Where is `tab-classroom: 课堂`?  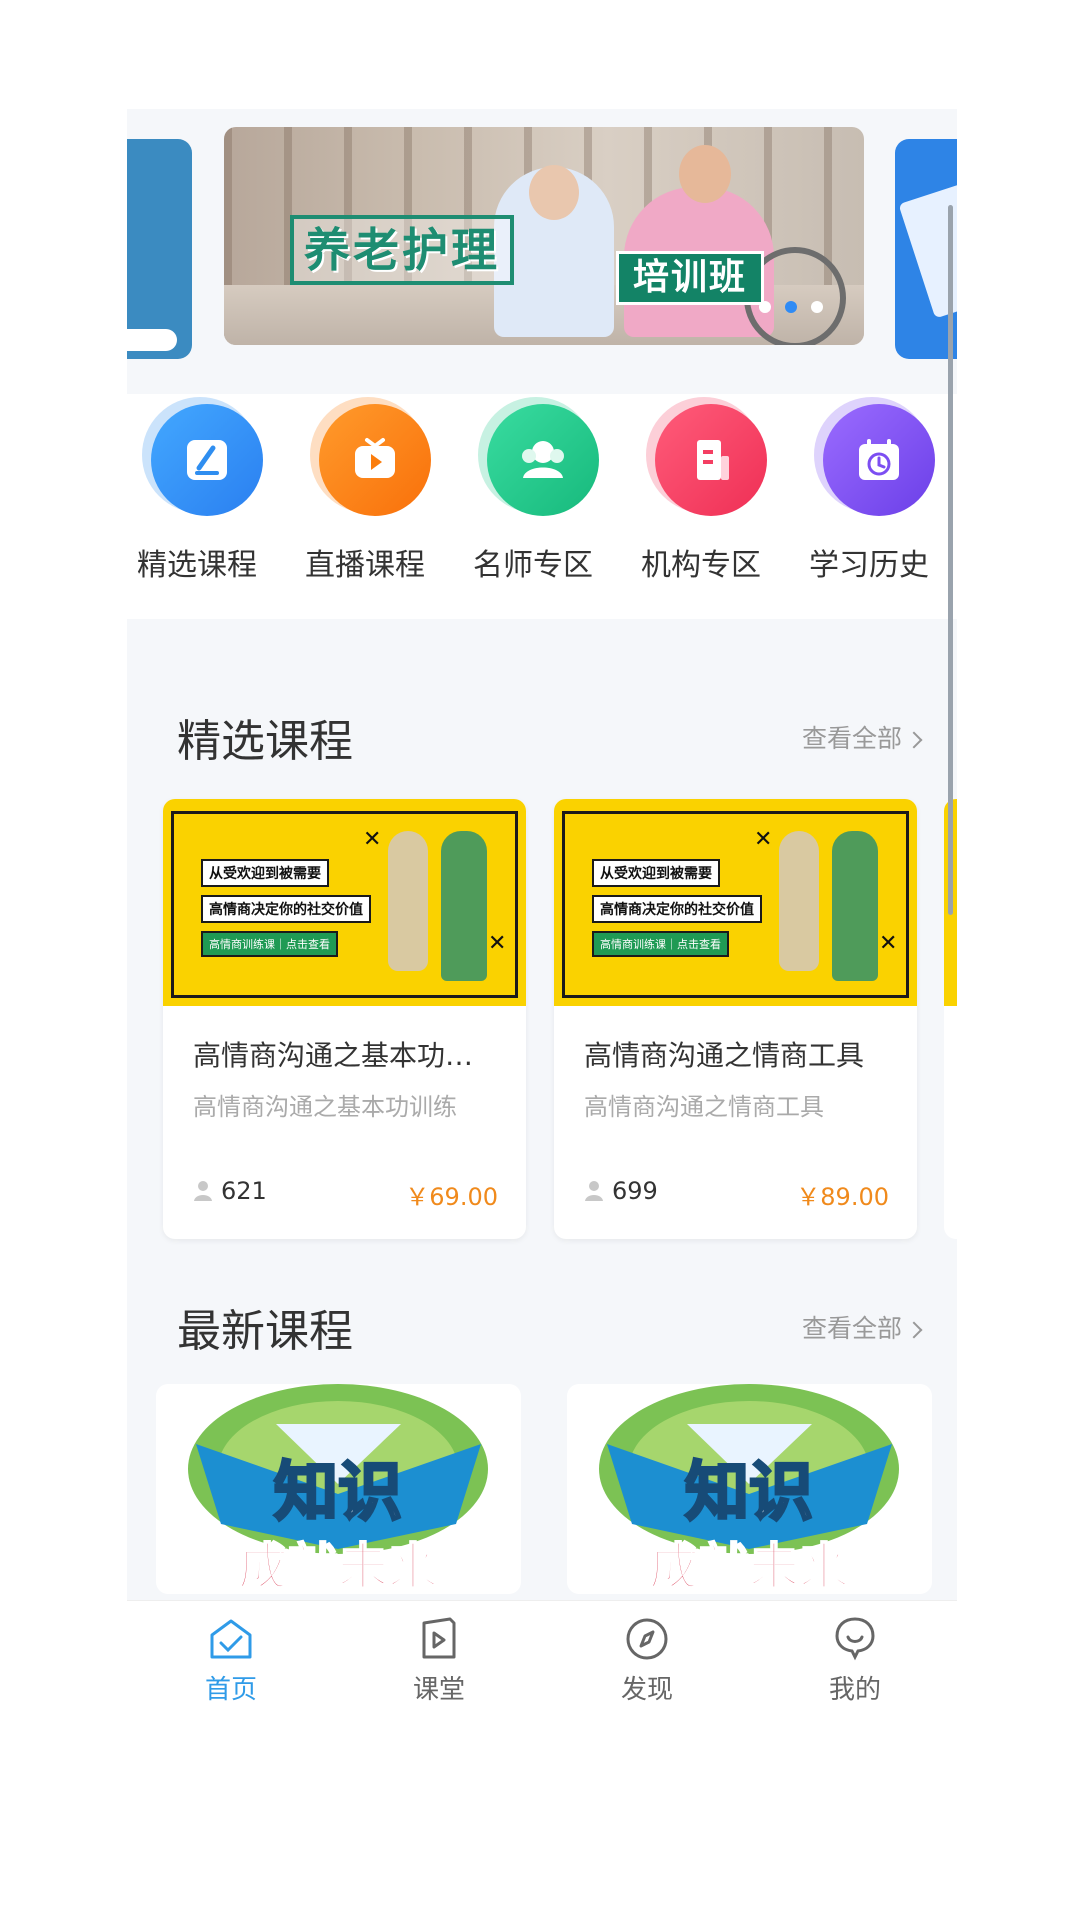
tab-classroom: 课堂 is located at coordinates (439, 1655).